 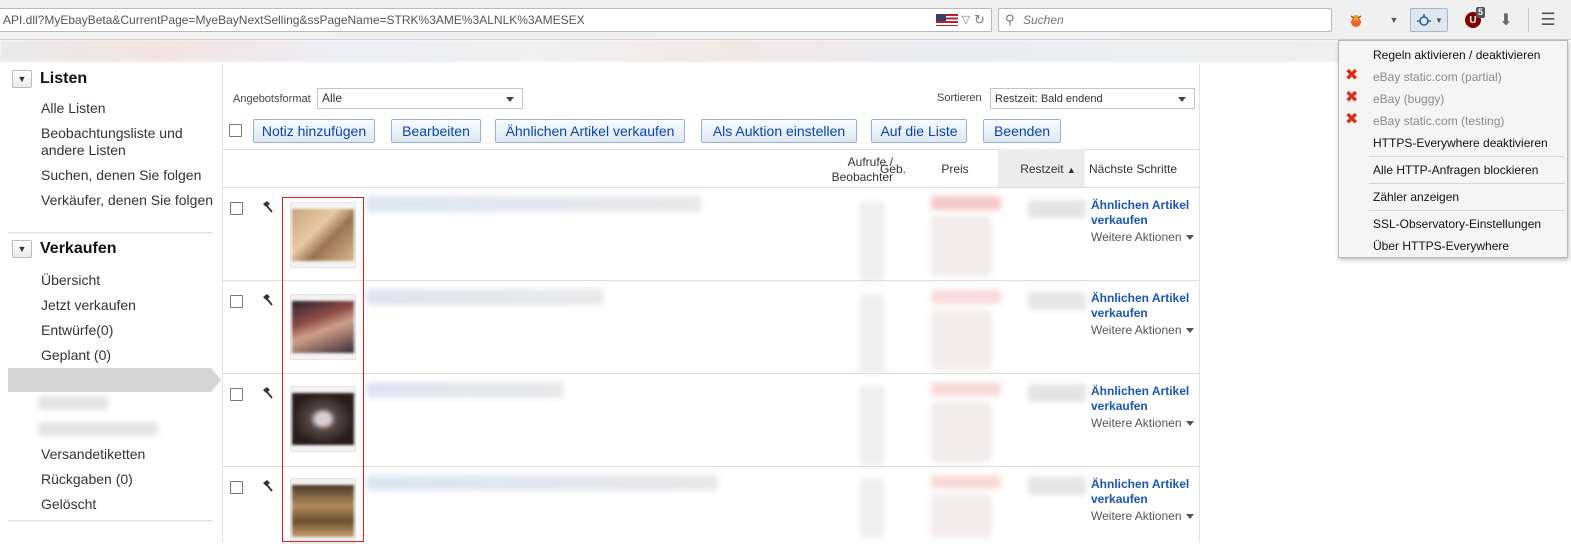 What do you see at coordinates (128, 305) in the screenshot?
I see `sidebar-item-jetzt-verkaufen: Jetzt verkaufen` at bounding box center [128, 305].